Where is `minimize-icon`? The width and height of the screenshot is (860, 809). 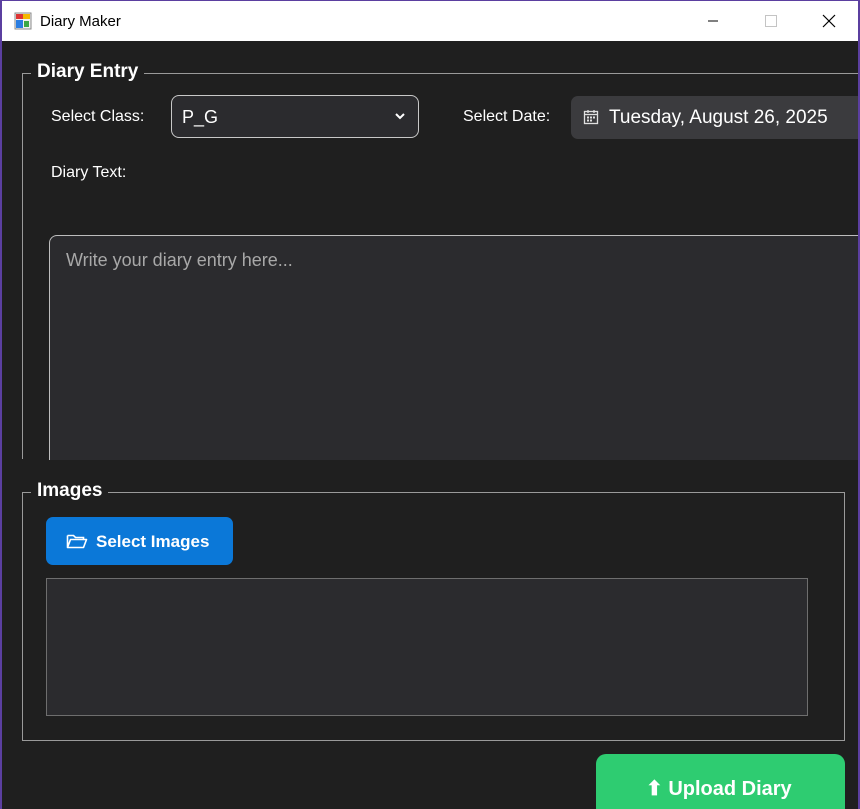 minimize-icon is located at coordinates (713, 21).